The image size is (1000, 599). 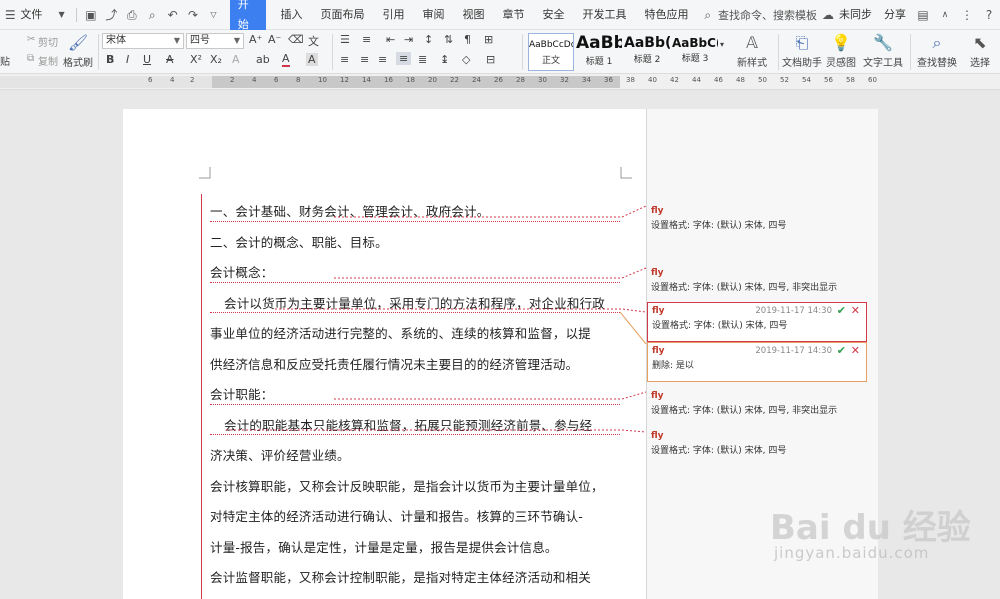 What do you see at coordinates (5, 60) in the screenshot?
I see `paste-button: 贴` at bounding box center [5, 60].